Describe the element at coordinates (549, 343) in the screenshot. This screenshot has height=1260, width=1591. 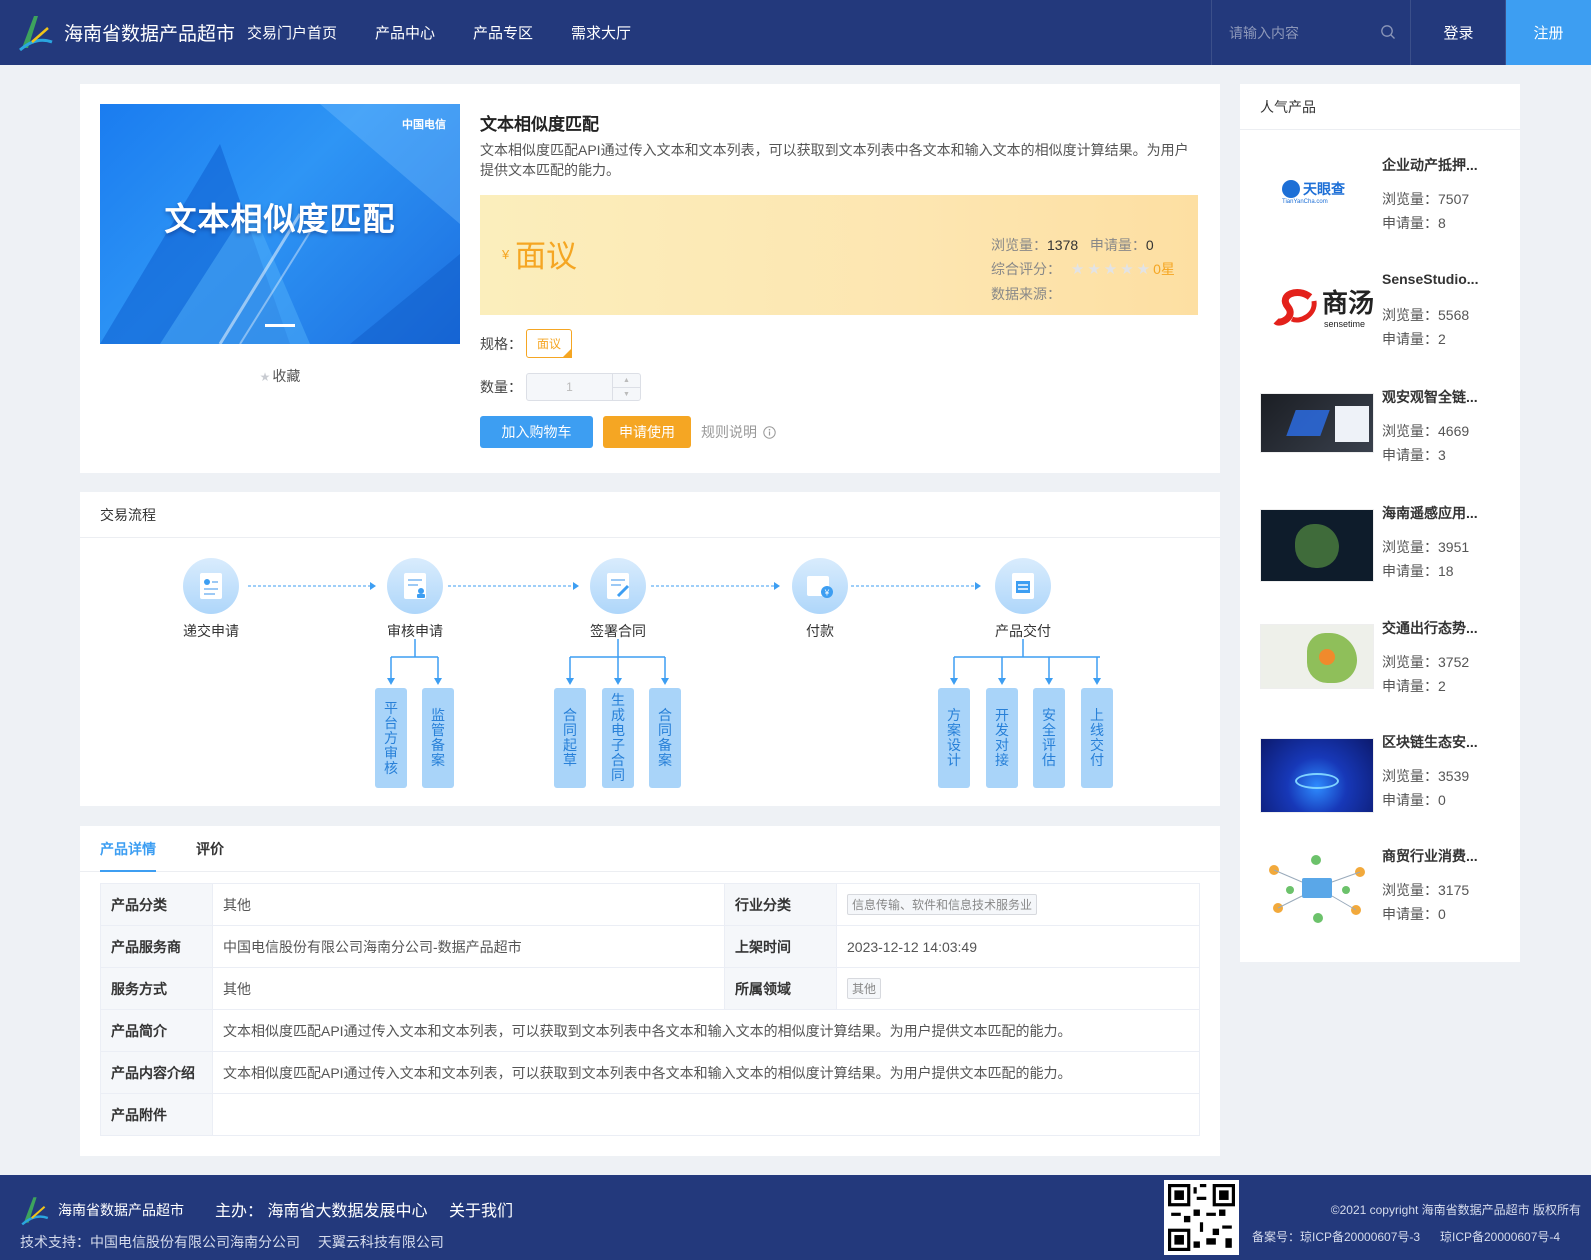
I see `spec-option: 面议` at that location.